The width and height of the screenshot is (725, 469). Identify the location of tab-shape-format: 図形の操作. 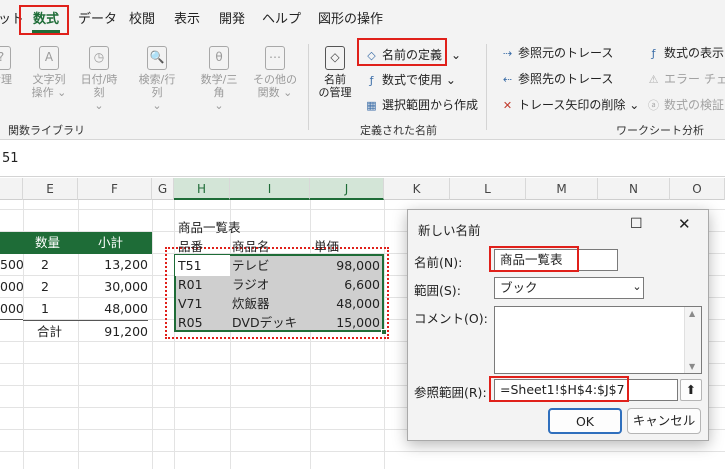
(350, 17).